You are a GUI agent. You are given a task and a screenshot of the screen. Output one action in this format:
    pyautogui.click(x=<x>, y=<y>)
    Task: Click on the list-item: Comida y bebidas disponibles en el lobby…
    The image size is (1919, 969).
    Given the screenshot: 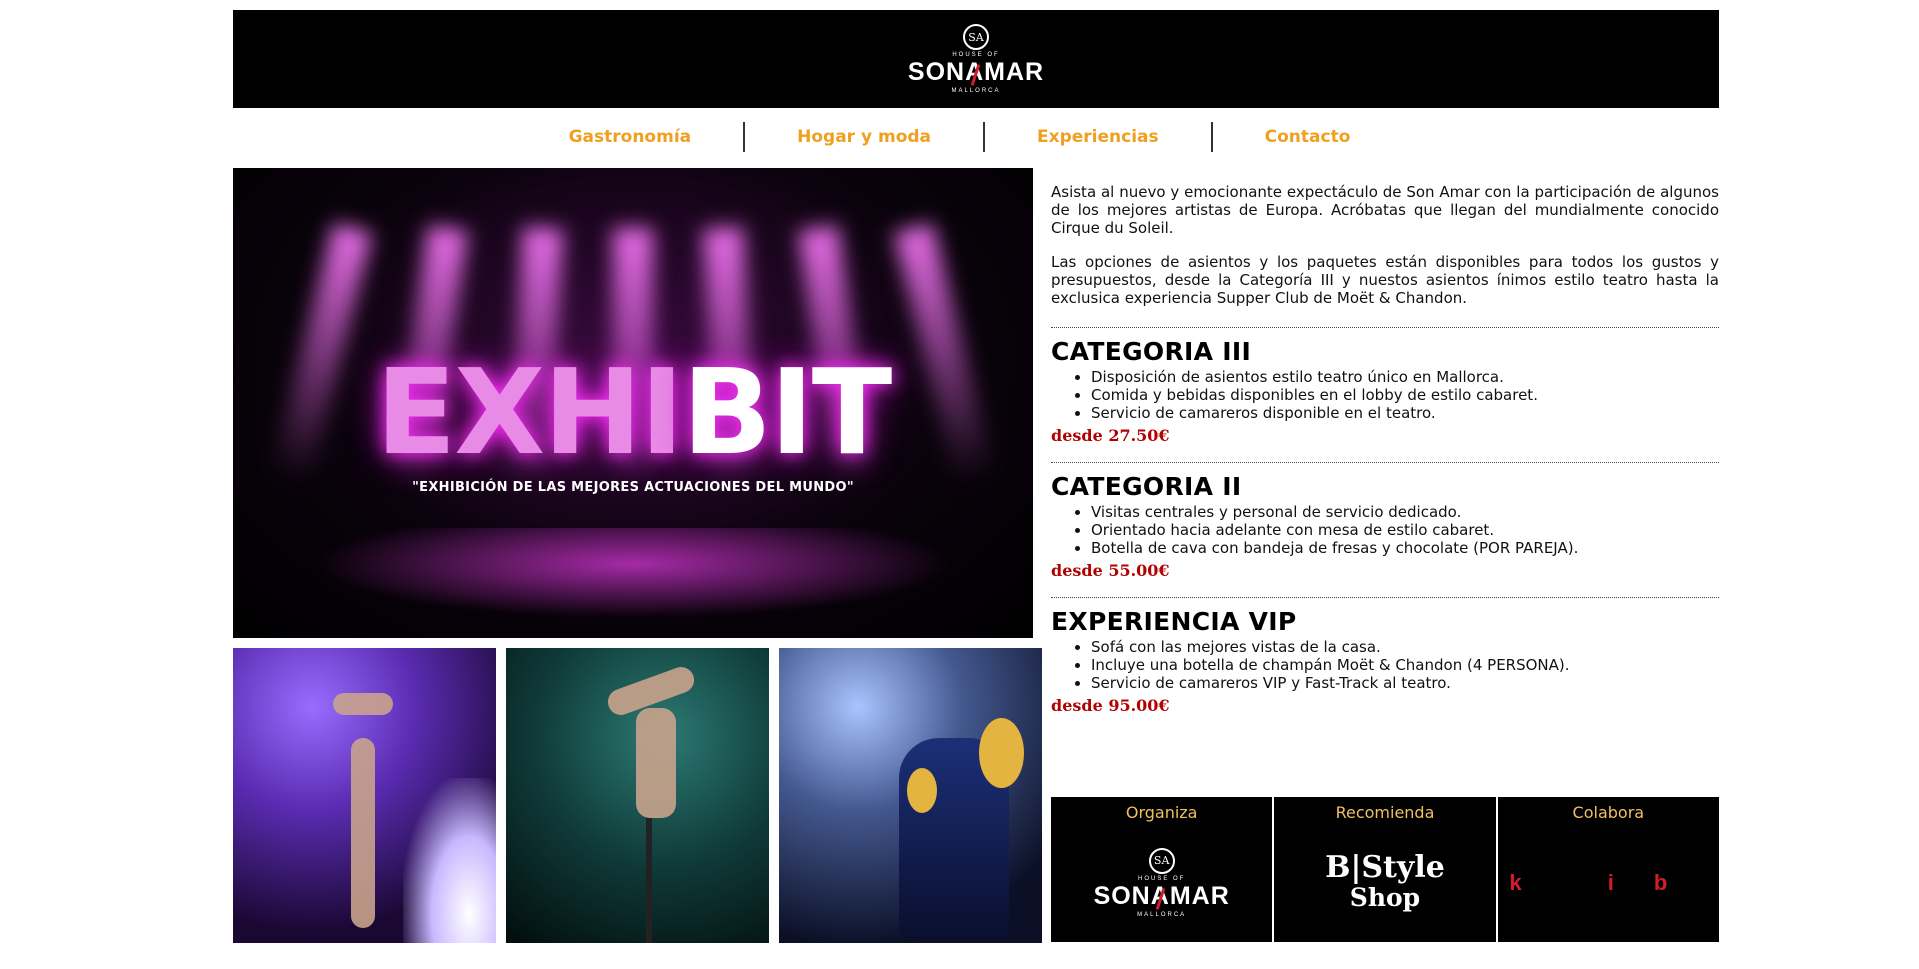 What is the action you would take?
    pyautogui.click(x=1405, y=395)
    